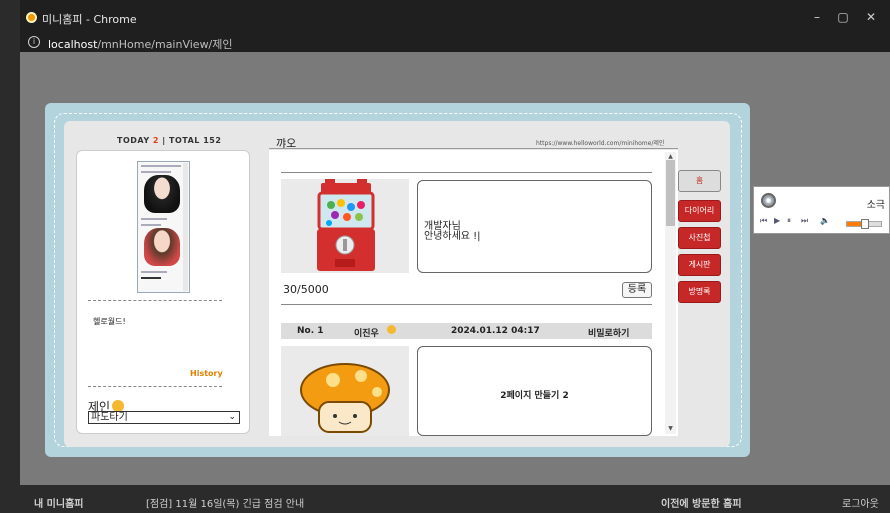  Describe the element at coordinates (699, 238) in the screenshot. I see `tab-photo: 사진첩` at that location.